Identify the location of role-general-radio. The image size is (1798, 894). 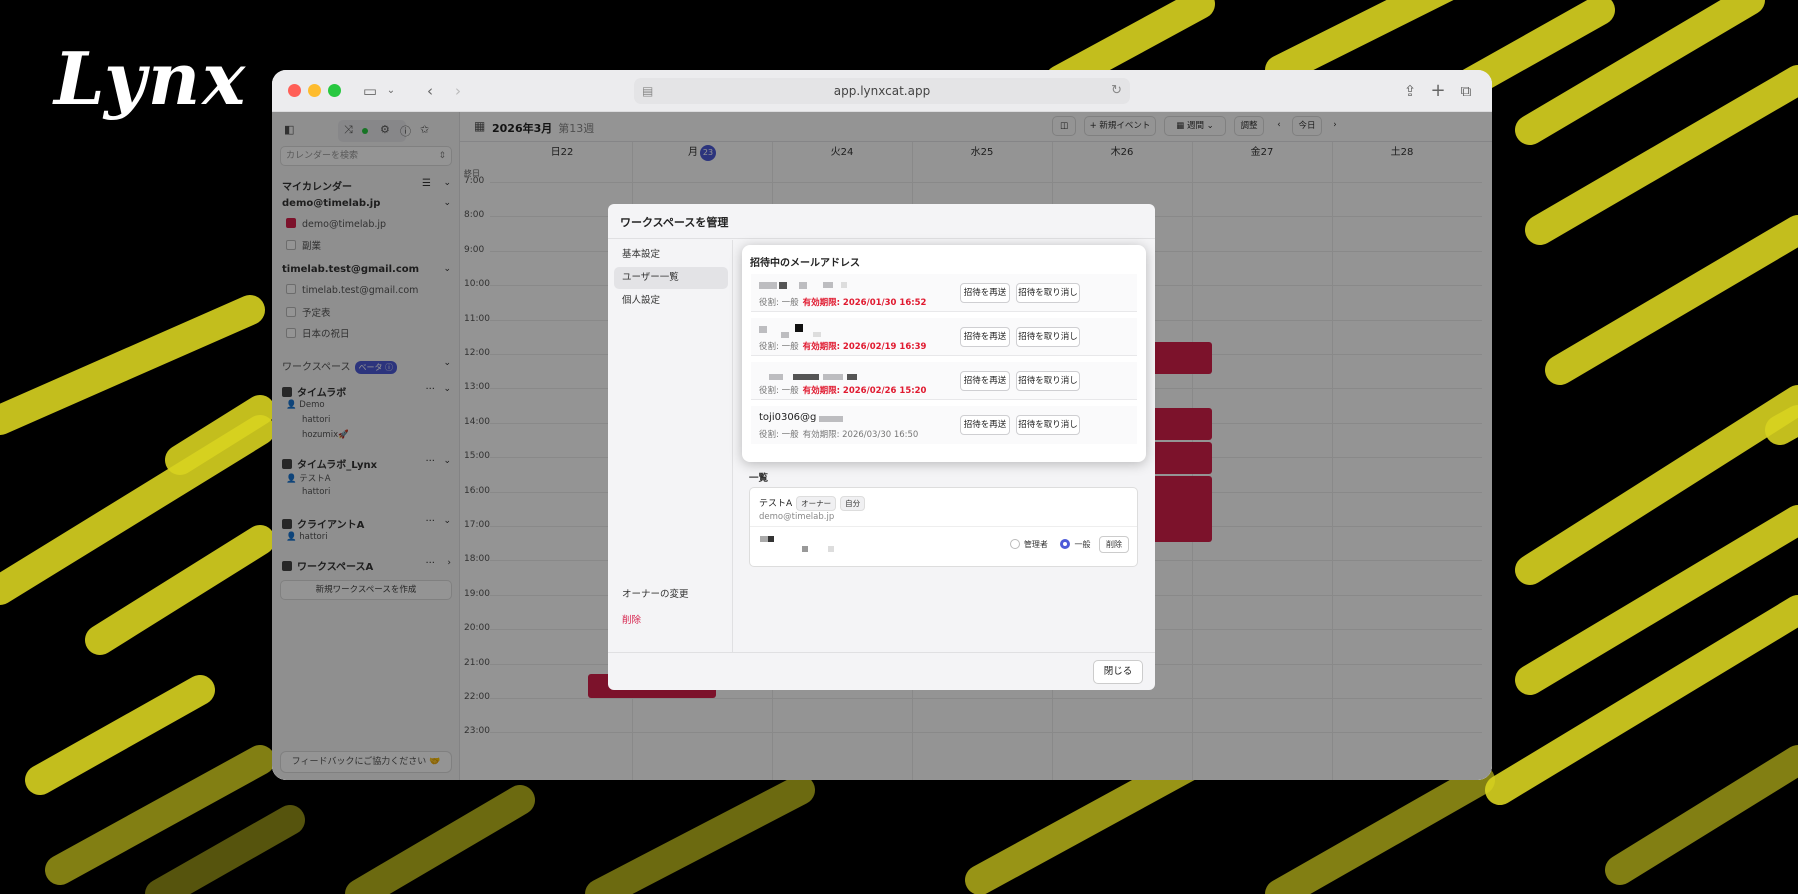
(1065, 544).